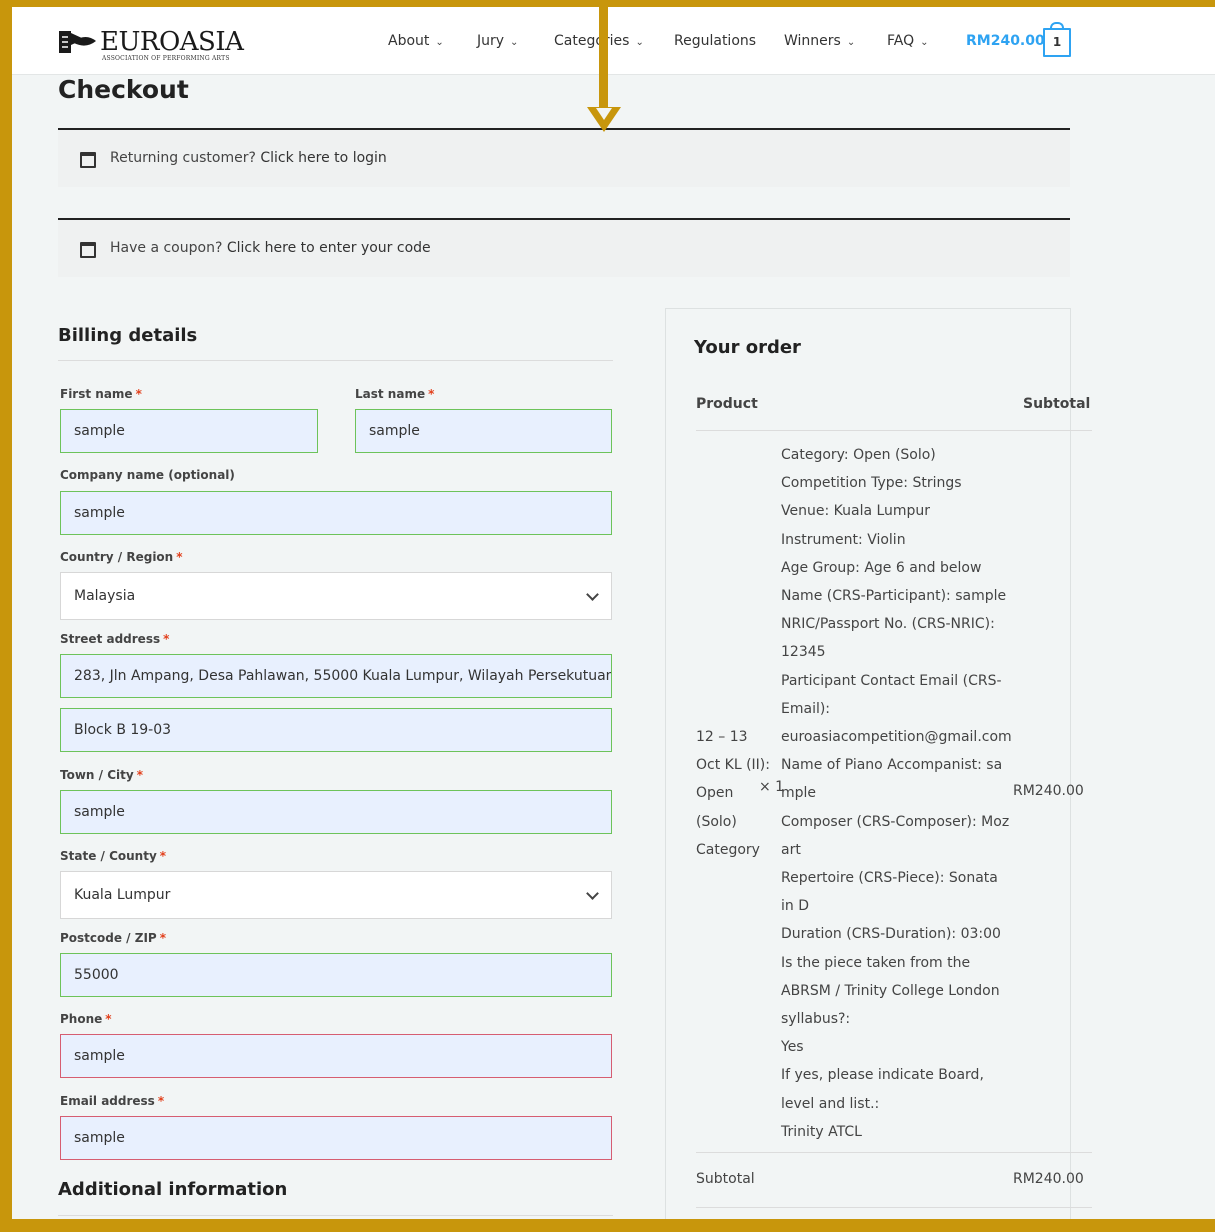  What do you see at coordinates (122, 895) in the screenshot?
I see `state-value: Kuala Lumpur` at bounding box center [122, 895].